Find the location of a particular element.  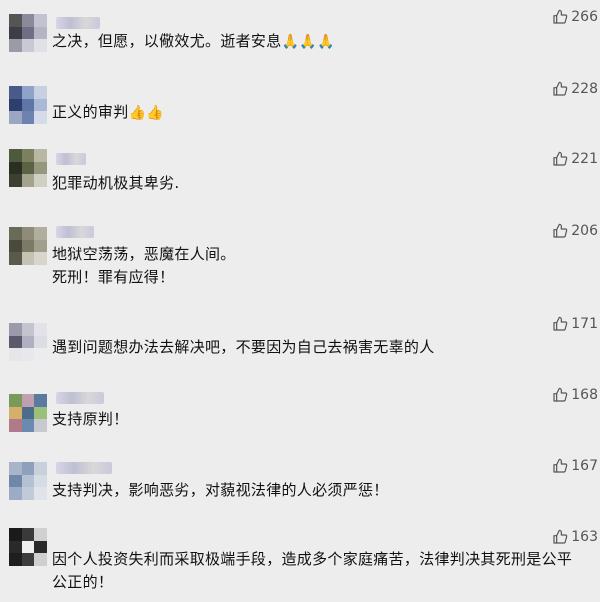

comment-text-body: 犯罪动机极其卑劣. is located at coordinates (116, 183).